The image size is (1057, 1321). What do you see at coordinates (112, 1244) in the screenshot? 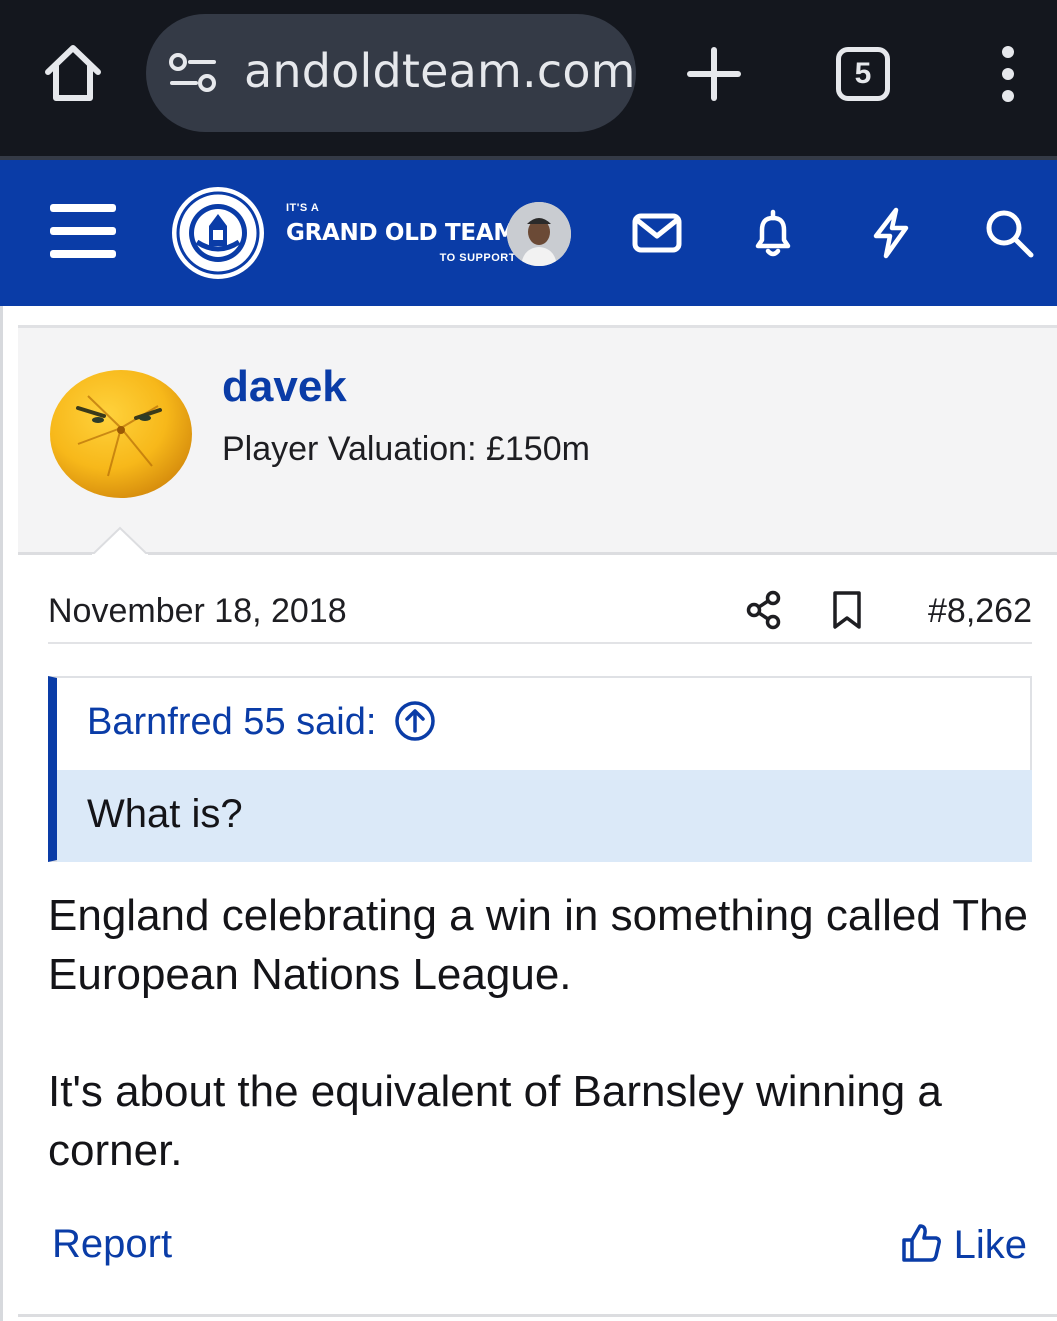
I see `report-link: Report` at bounding box center [112, 1244].